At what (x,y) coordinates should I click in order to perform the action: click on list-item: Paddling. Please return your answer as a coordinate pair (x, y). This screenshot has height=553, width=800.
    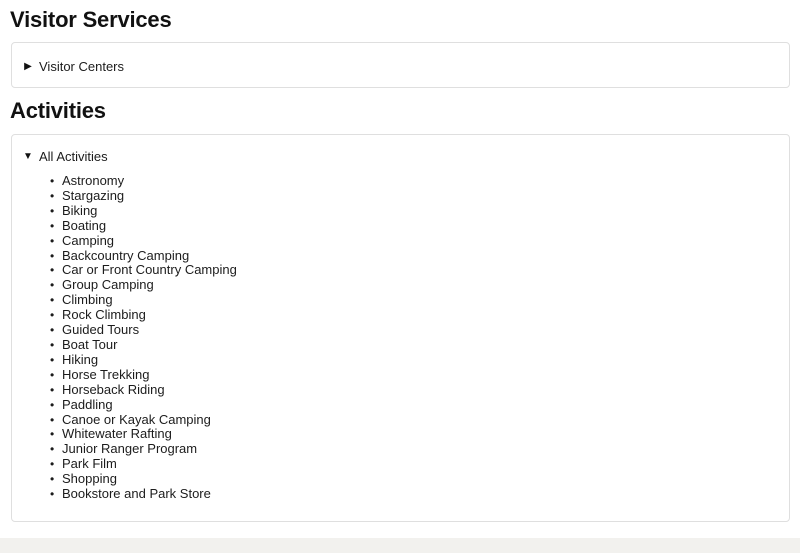
    Looking at the image, I should click on (143, 405).